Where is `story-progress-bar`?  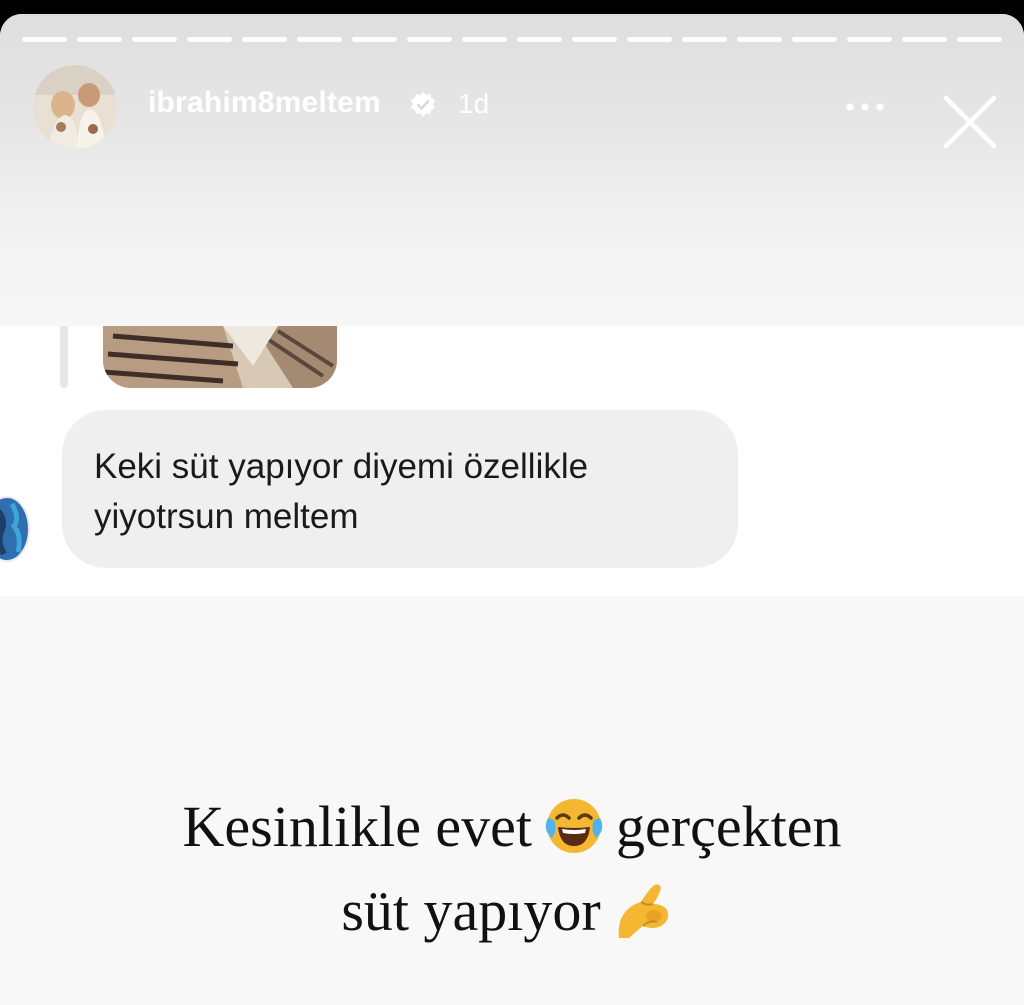 story-progress-bar is located at coordinates (512, 40).